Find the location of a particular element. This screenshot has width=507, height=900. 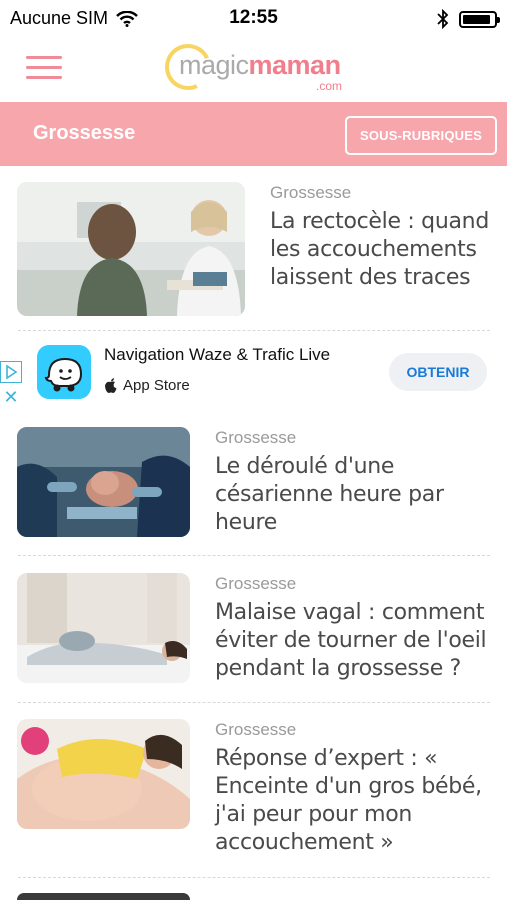

logo-text: magicmaman is located at coordinates (260, 65).